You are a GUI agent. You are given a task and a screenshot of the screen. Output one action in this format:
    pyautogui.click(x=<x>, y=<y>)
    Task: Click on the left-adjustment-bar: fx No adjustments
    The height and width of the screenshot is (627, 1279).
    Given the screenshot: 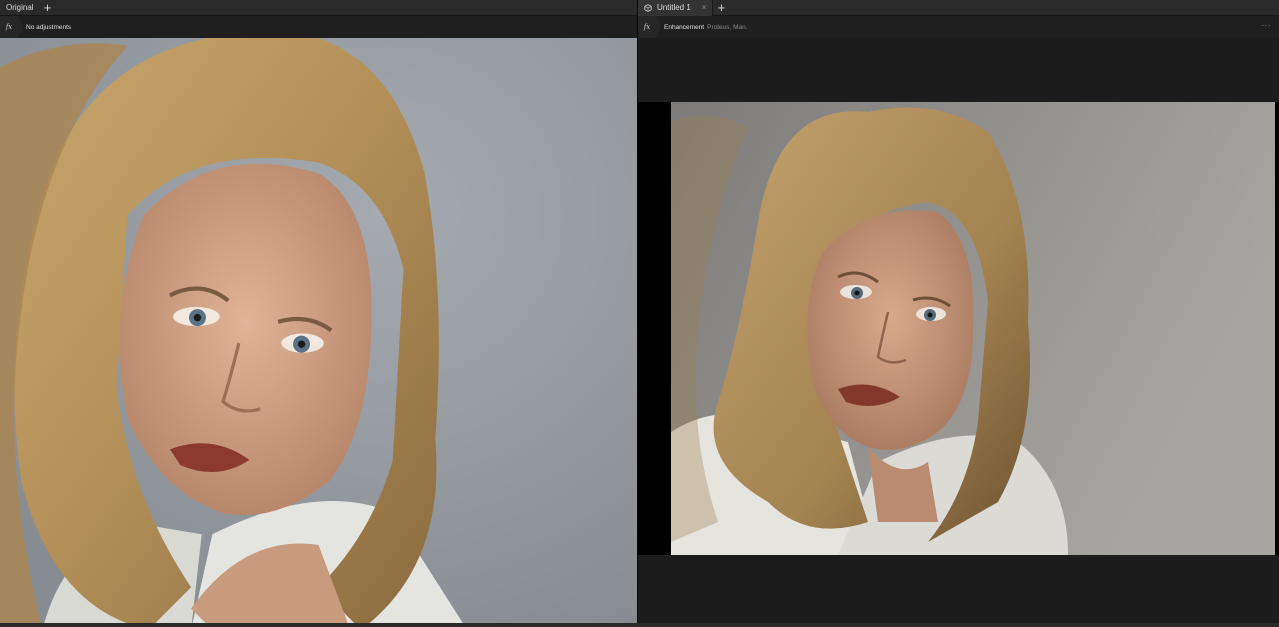 What is the action you would take?
    pyautogui.click(x=318, y=27)
    